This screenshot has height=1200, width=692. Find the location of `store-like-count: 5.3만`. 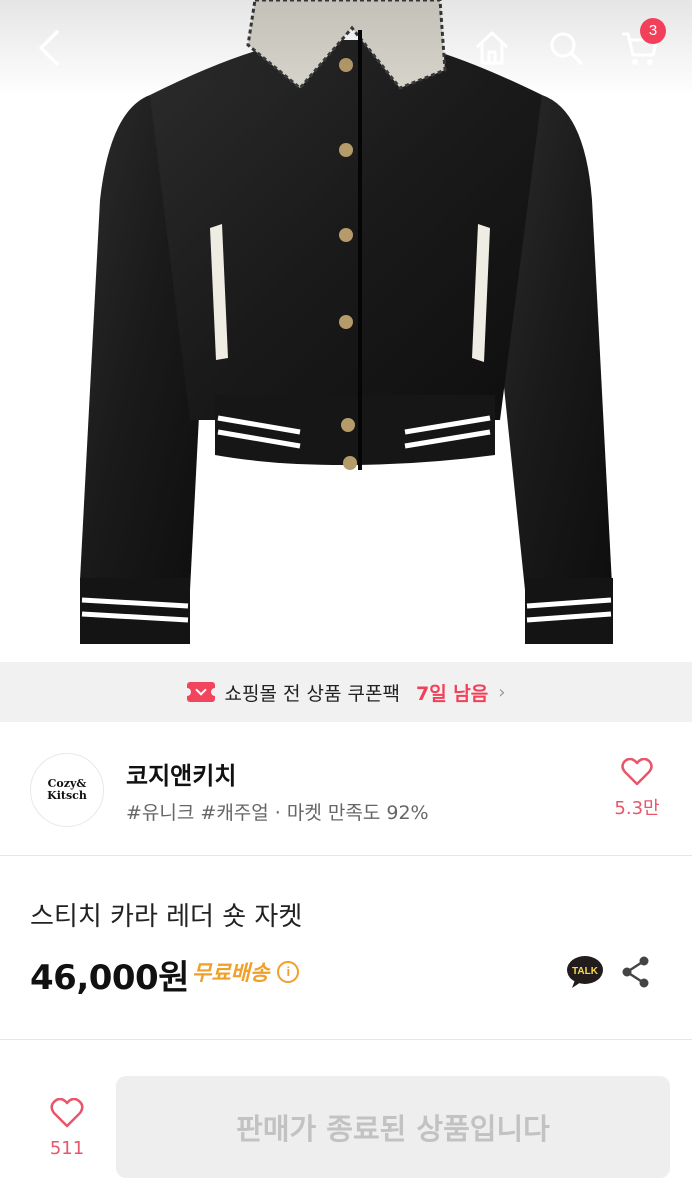

store-like-count: 5.3만 is located at coordinates (637, 808).